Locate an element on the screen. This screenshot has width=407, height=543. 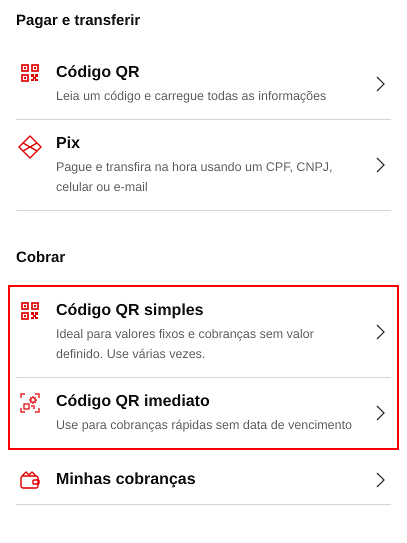
item-description: Ideal para valores fixos e cobranças sem valor definido. Use várias vezes. is located at coordinates (185, 344).